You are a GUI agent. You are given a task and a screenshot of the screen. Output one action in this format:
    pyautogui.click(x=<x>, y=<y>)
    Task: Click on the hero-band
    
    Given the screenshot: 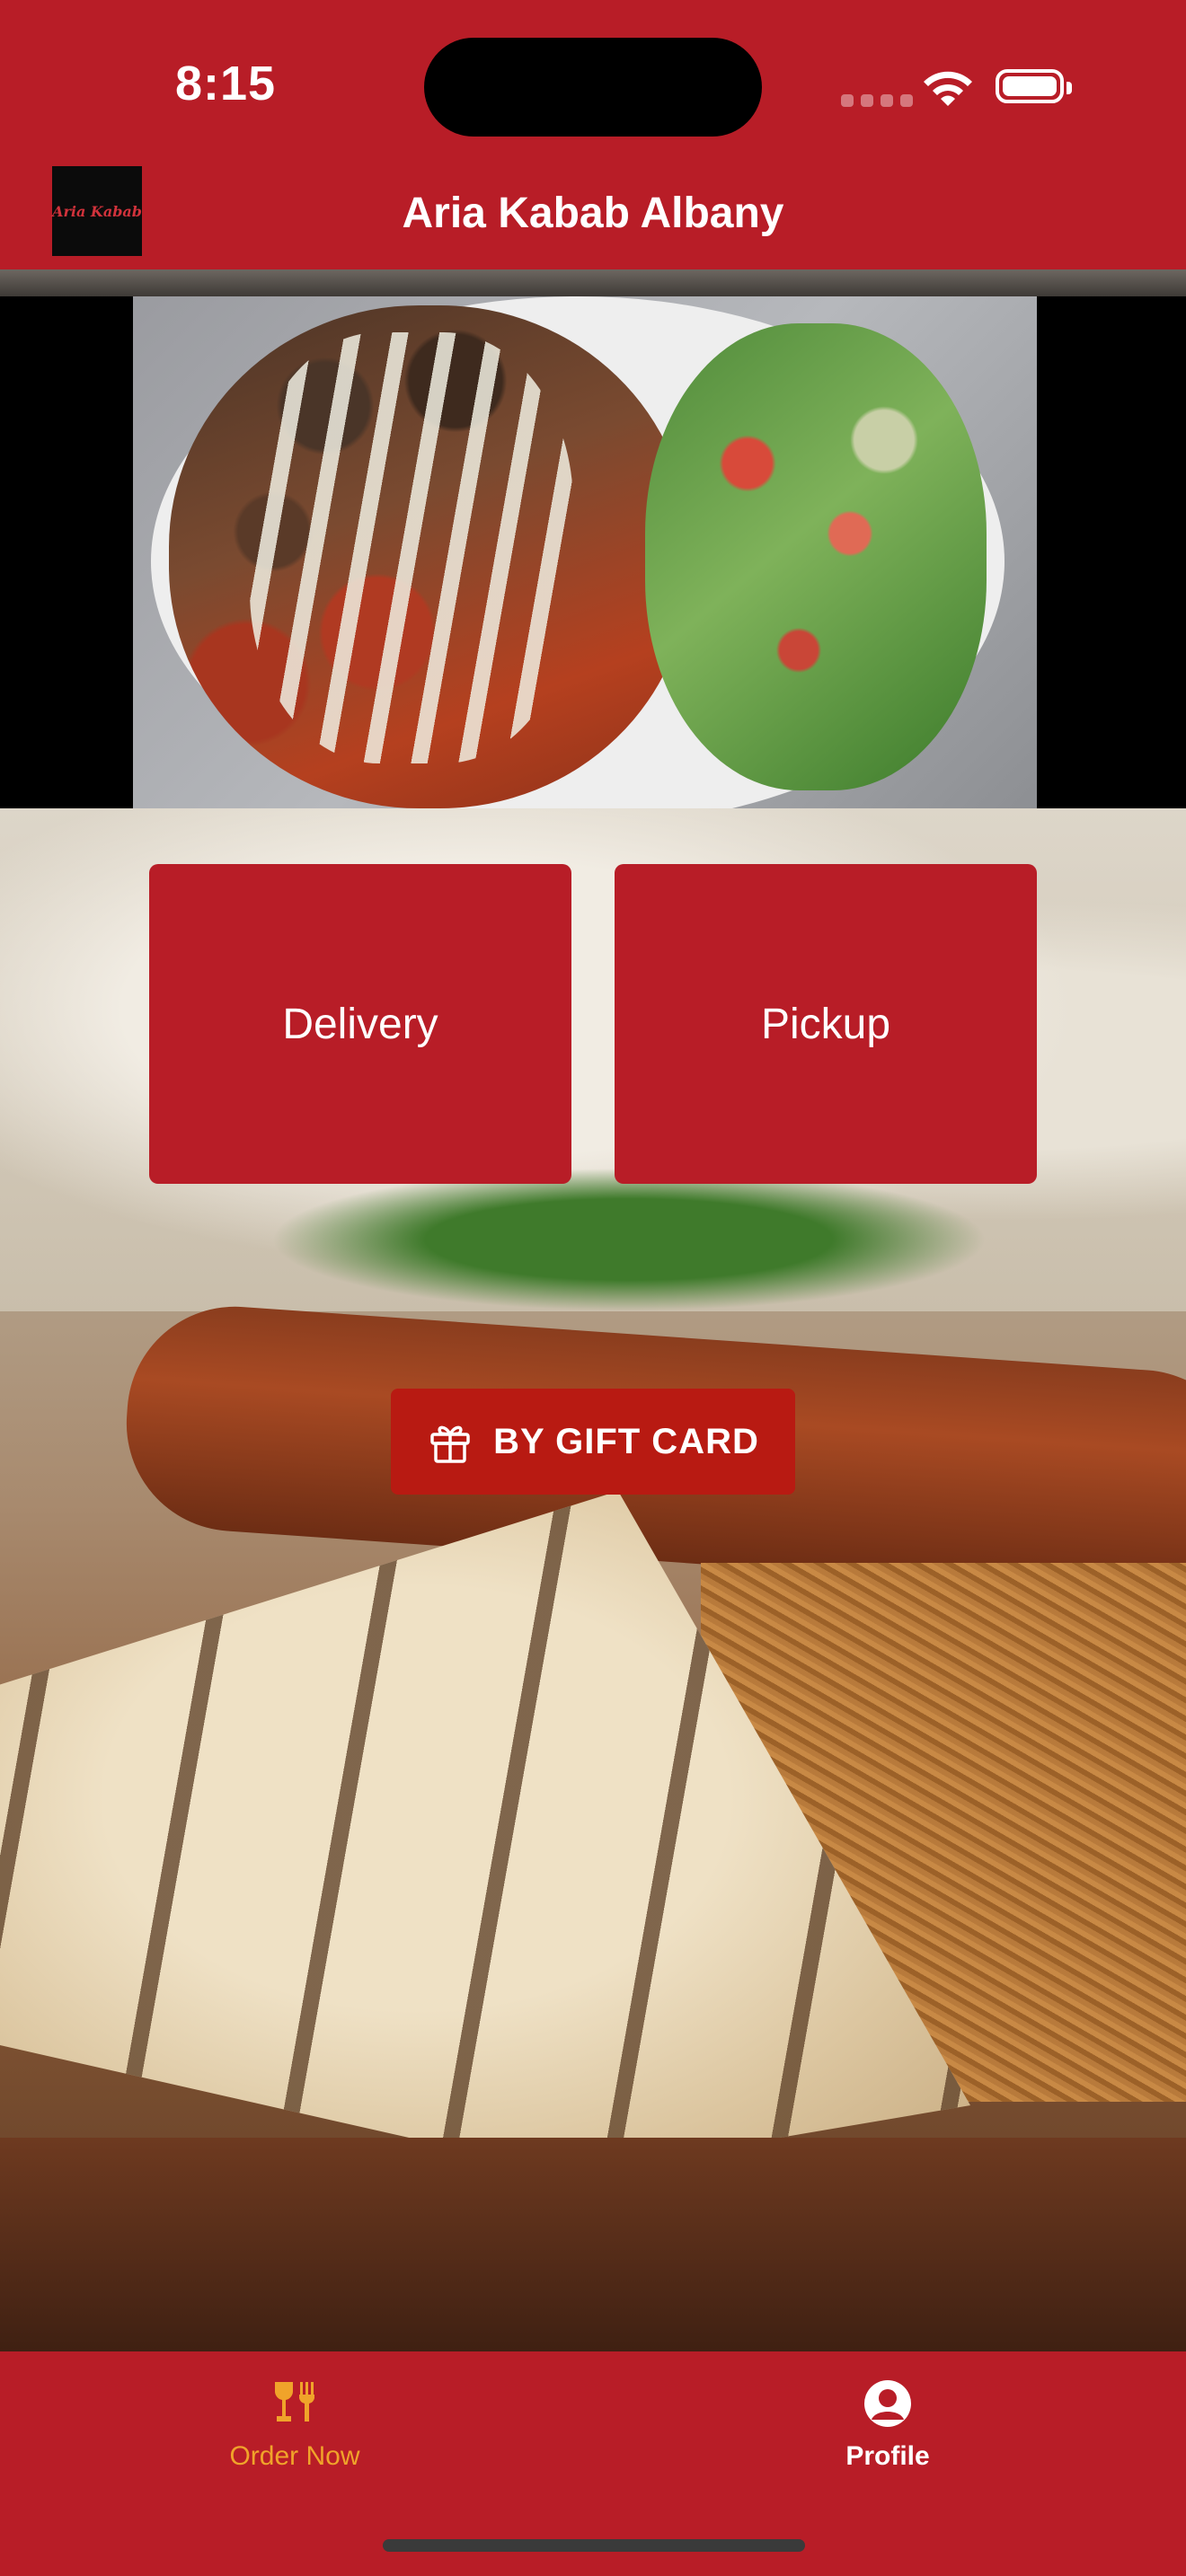 What is the action you would take?
    pyautogui.click(x=593, y=282)
    